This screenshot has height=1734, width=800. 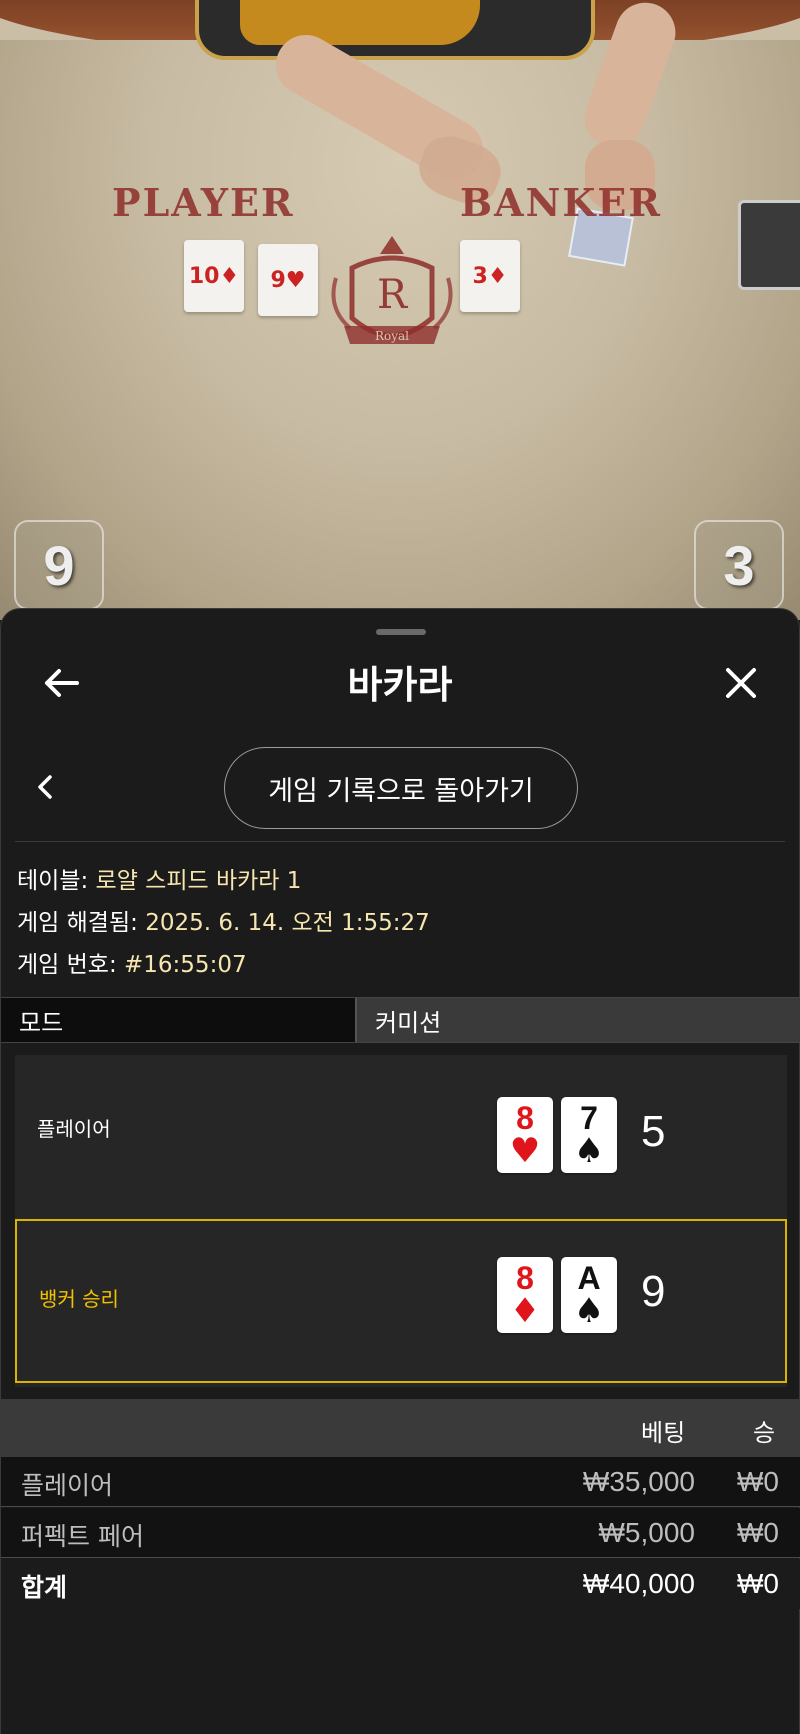 I want to click on player-score-display: 9, so click(x=59, y=565).